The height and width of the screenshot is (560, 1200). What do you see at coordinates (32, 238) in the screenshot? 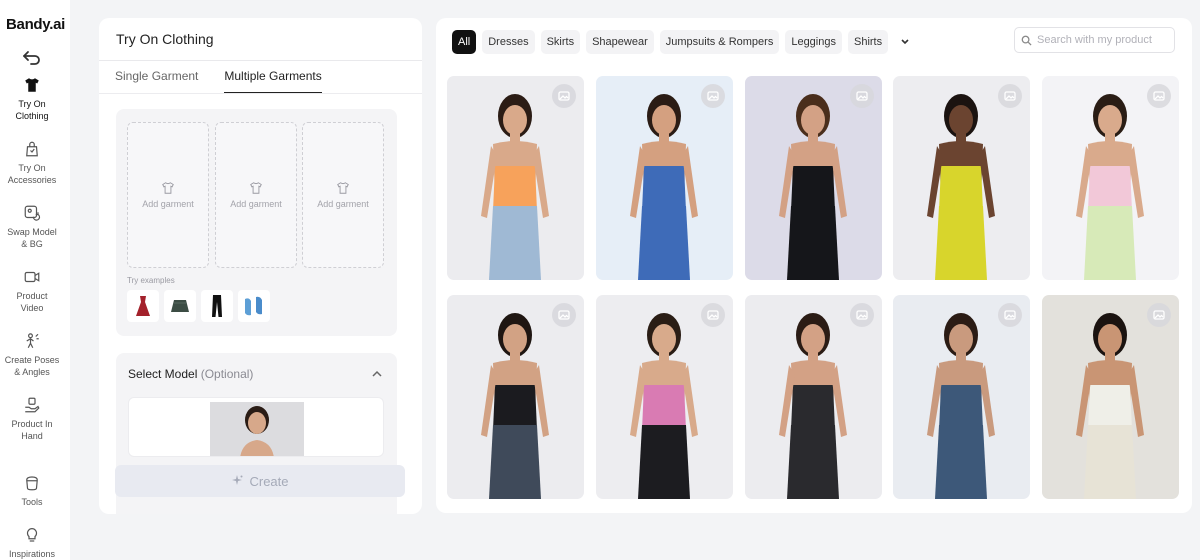
I see `sidebar-item-label: Swap Model & BG` at bounding box center [32, 238].